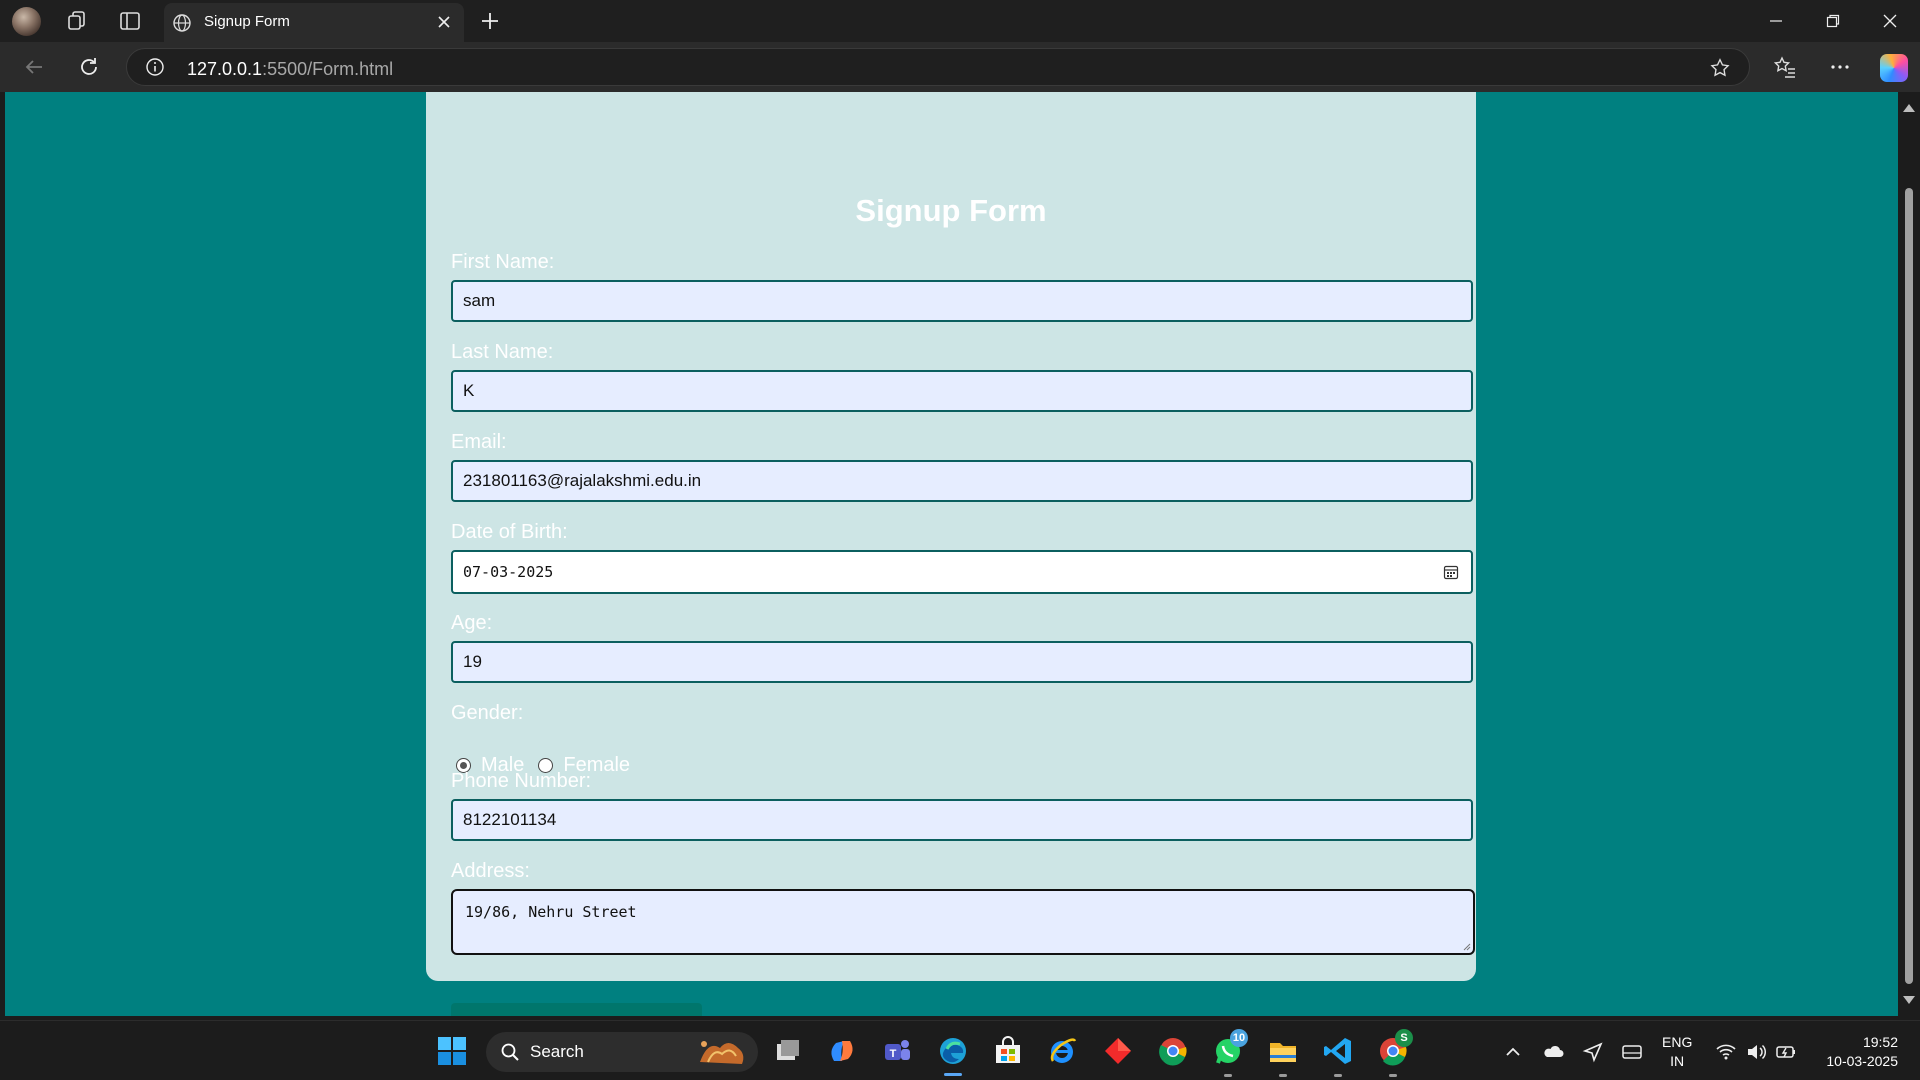 This screenshot has width=1920, height=1080. I want to click on copilot-icon, so click(1894, 68).